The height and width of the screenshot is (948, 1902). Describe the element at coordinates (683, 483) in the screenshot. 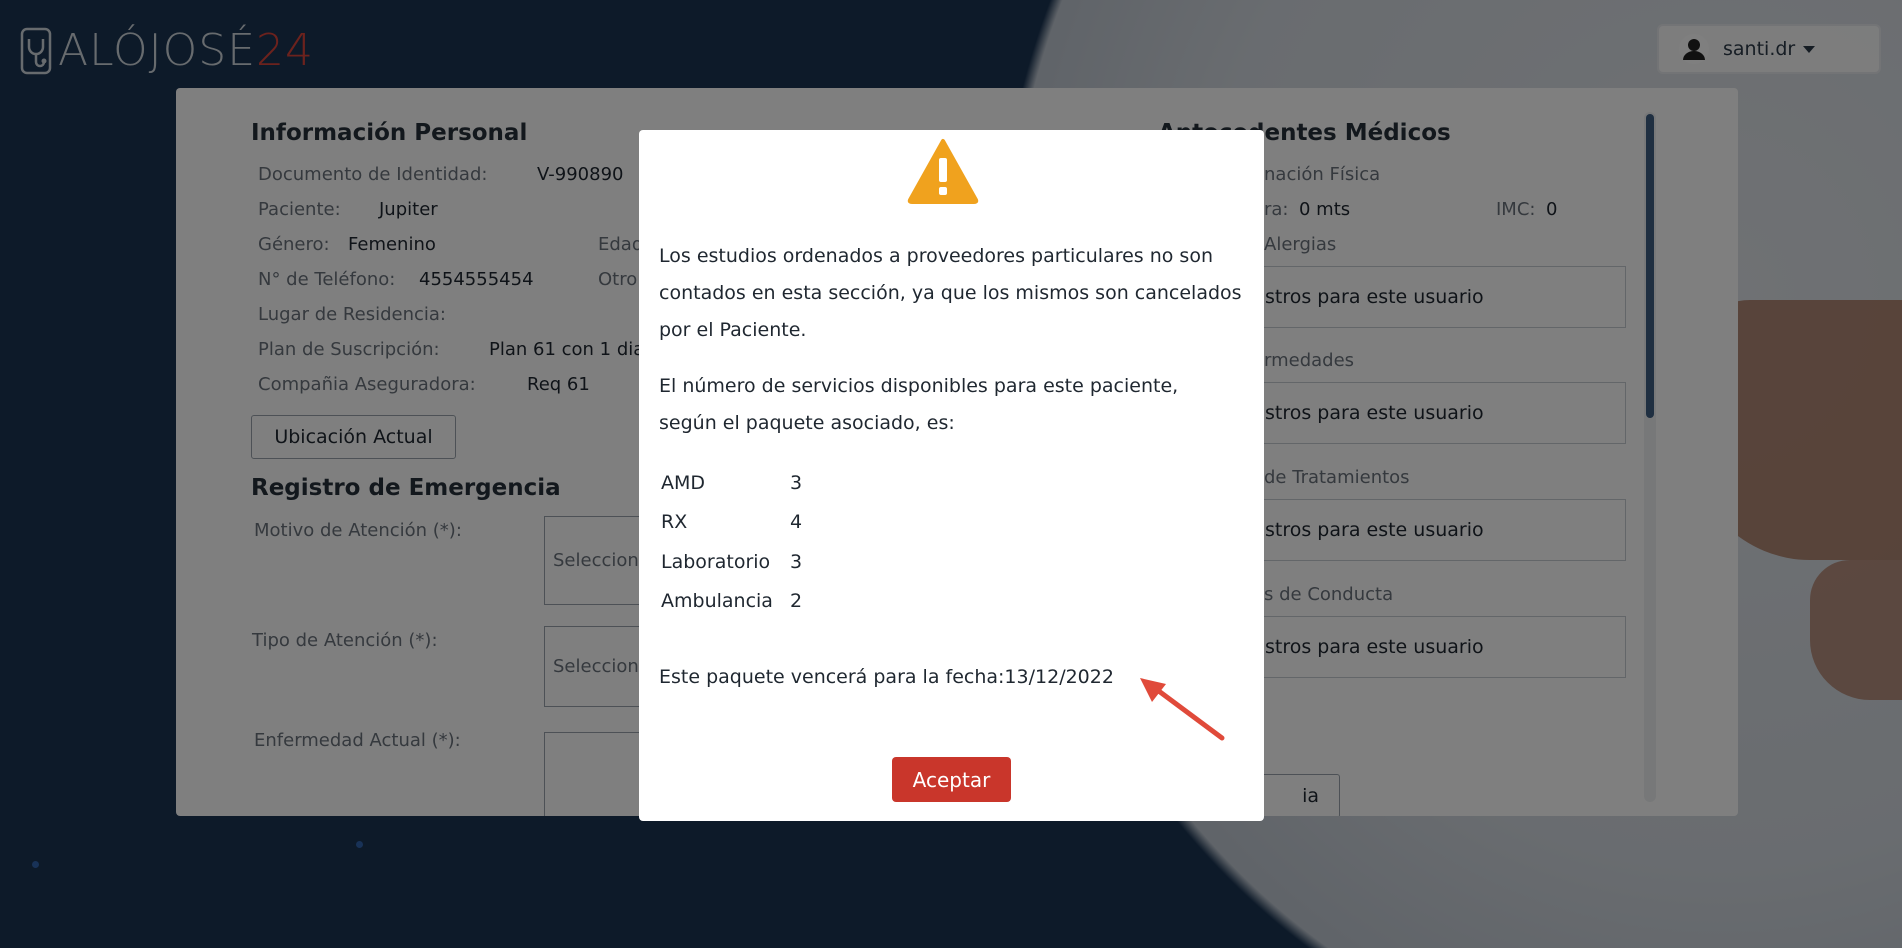

I see `service-name: AMD` at that location.